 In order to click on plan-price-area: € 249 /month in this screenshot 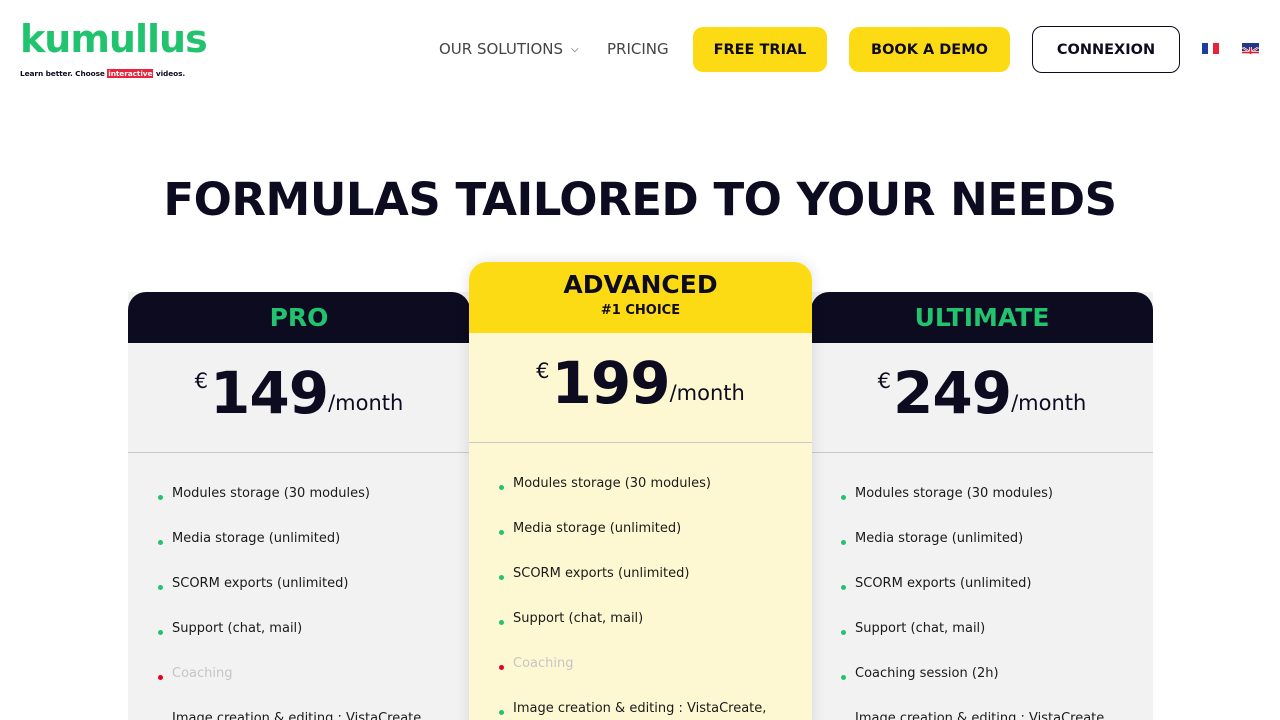, I will do `click(982, 398)`.